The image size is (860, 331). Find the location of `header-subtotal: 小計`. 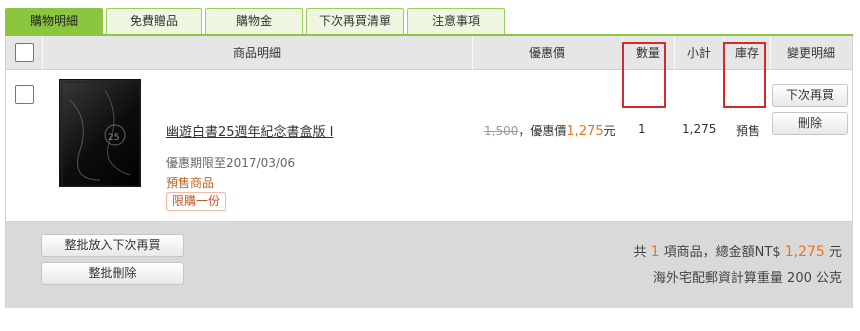

header-subtotal: 小計 is located at coordinates (698, 53).